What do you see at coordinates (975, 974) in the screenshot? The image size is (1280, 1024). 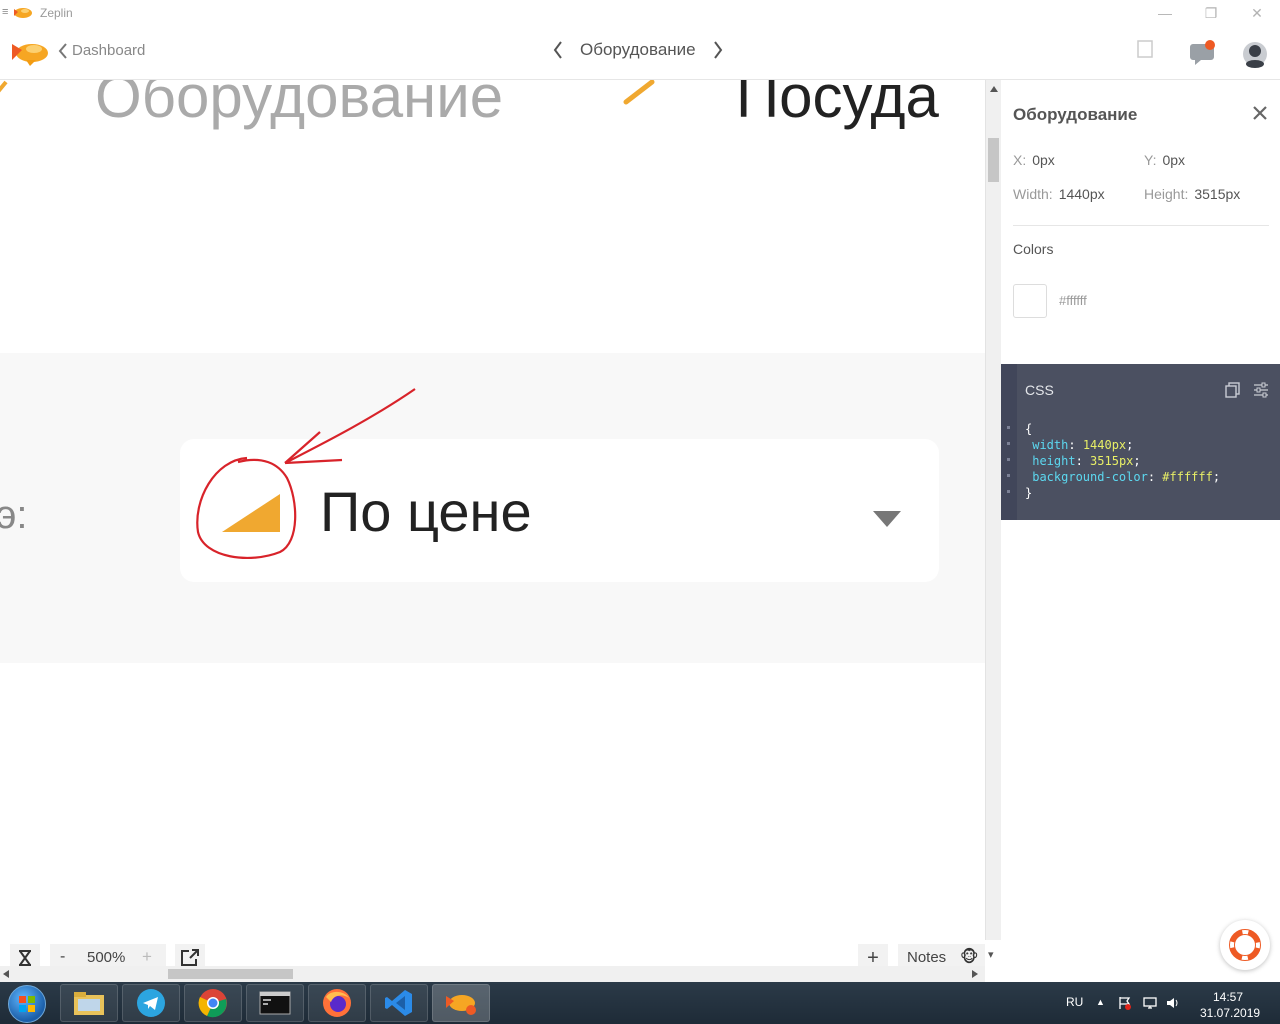 I see `scroll-right-arrow-icon` at bounding box center [975, 974].